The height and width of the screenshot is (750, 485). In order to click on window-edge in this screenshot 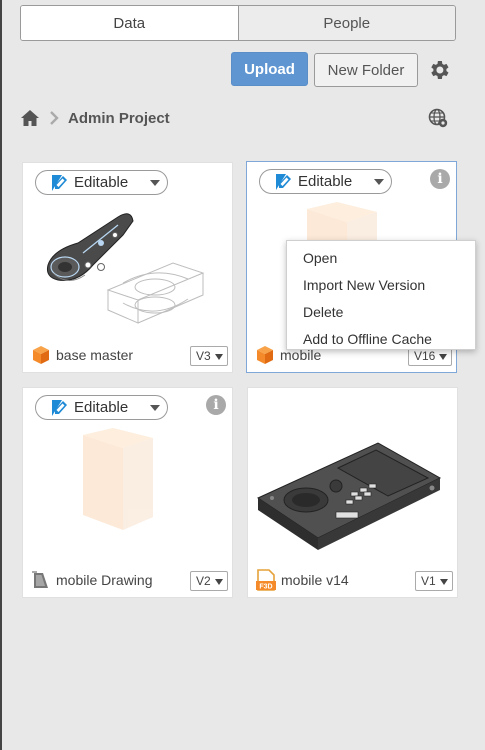, I will do `click(1, 375)`.